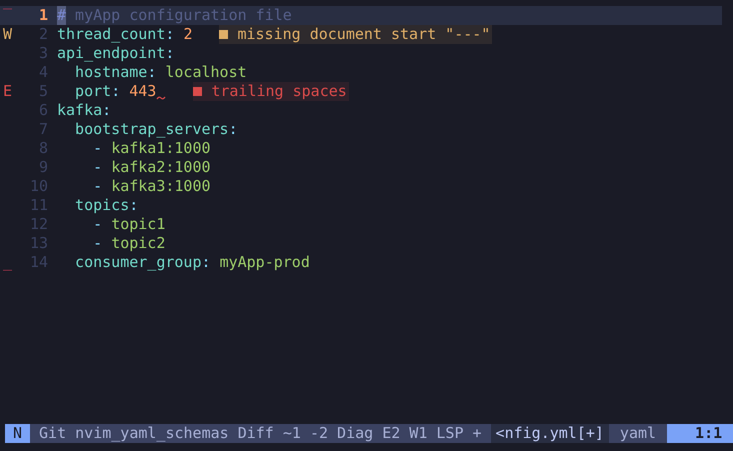 The width and height of the screenshot is (733, 451). What do you see at coordinates (138, 224) in the screenshot?
I see `code-token: topic1` at bounding box center [138, 224].